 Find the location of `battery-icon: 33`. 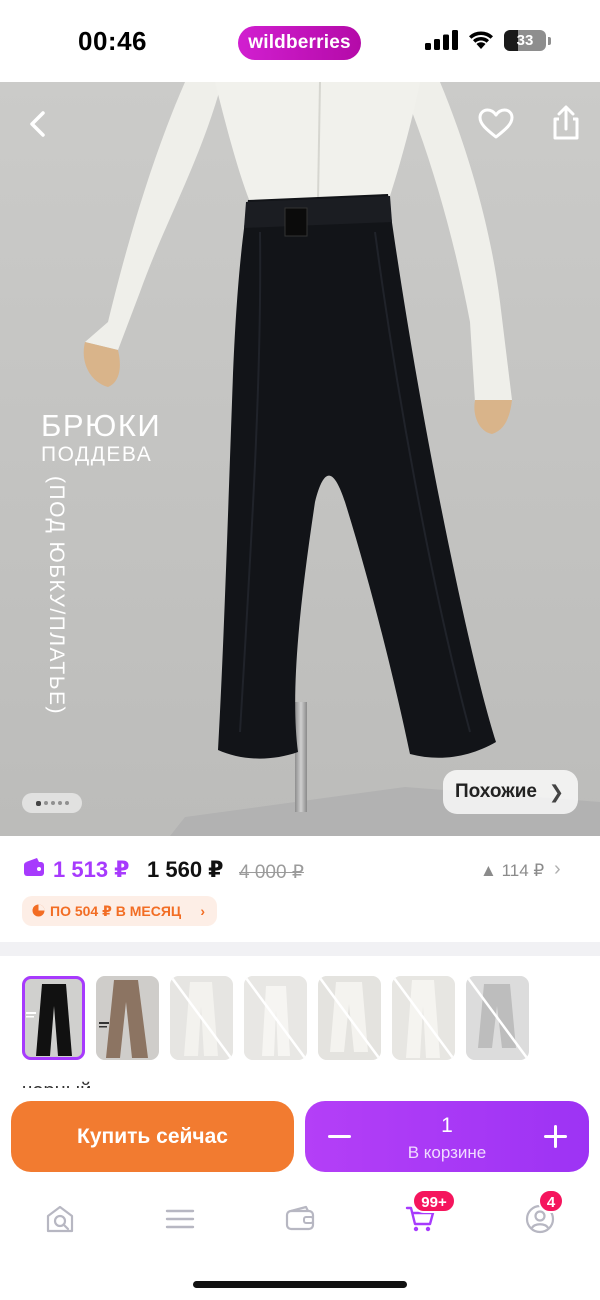

battery-icon: 33 is located at coordinates (525, 40).